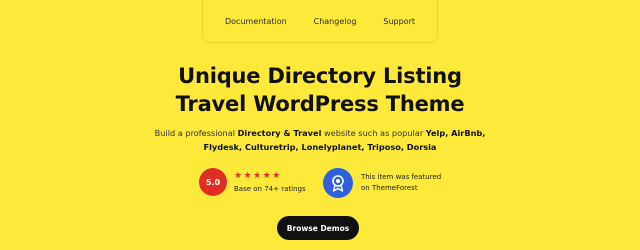 This screenshot has width=640, height=250. I want to click on top-nav: Documentation Changelog Support, so click(320, 21).